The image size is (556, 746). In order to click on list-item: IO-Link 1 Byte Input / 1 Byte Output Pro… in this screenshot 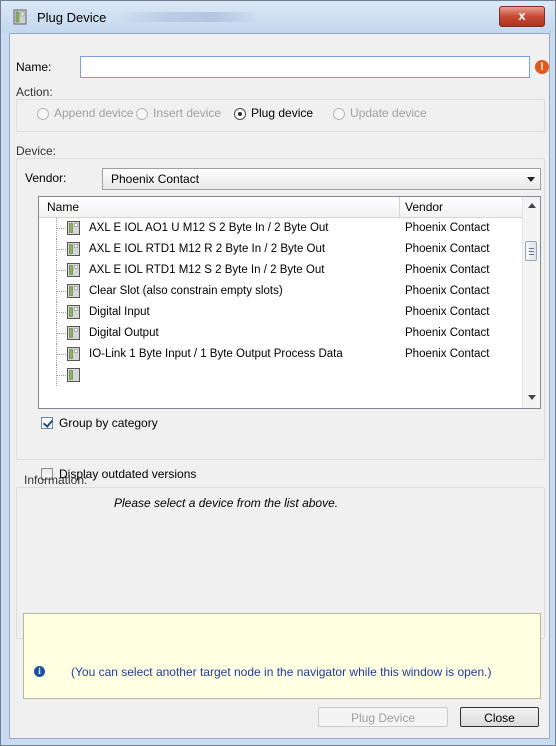, I will do `click(280, 354)`.